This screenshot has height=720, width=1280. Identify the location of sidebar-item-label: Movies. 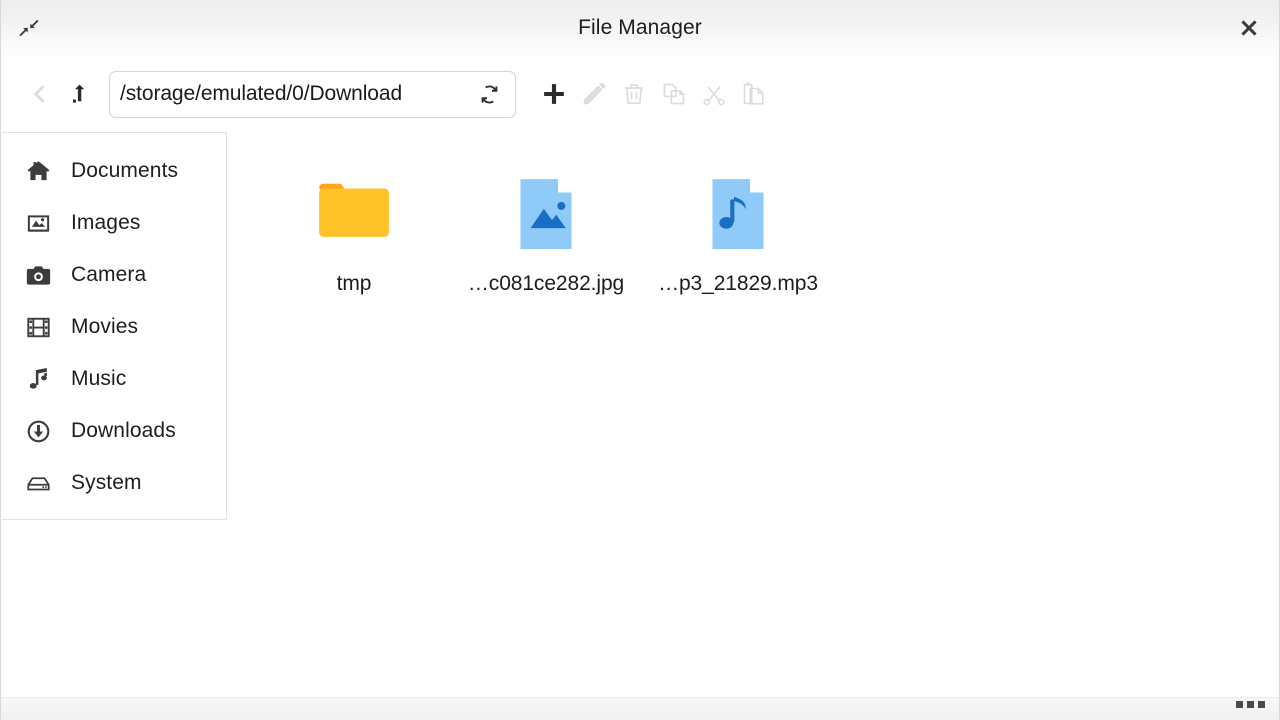
(105, 326).